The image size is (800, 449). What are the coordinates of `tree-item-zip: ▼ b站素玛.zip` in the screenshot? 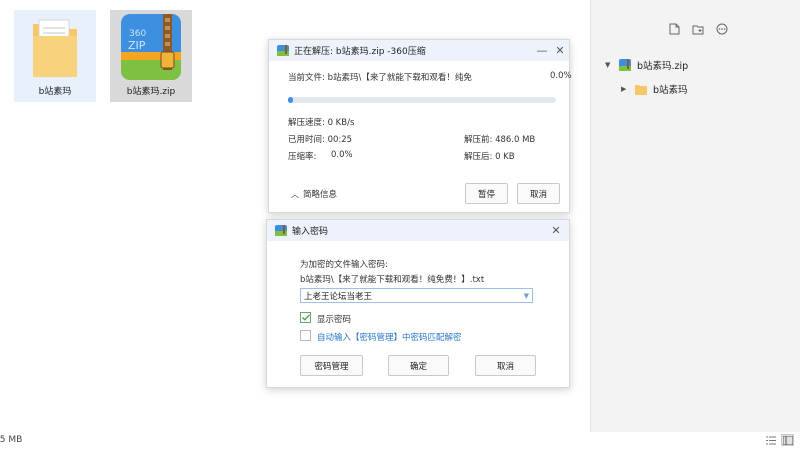 It's located at (646, 65).